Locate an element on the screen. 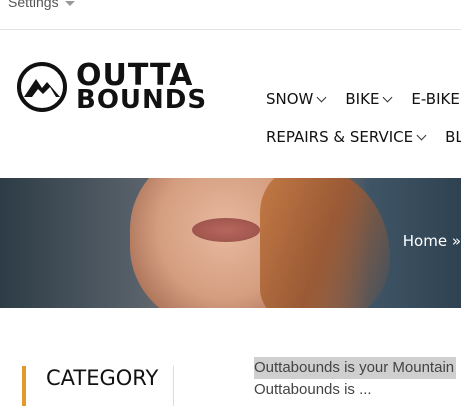 The height and width of the screenshot is (406, 461). nav-item-label: BIKE is located at coordinates (362, 99).